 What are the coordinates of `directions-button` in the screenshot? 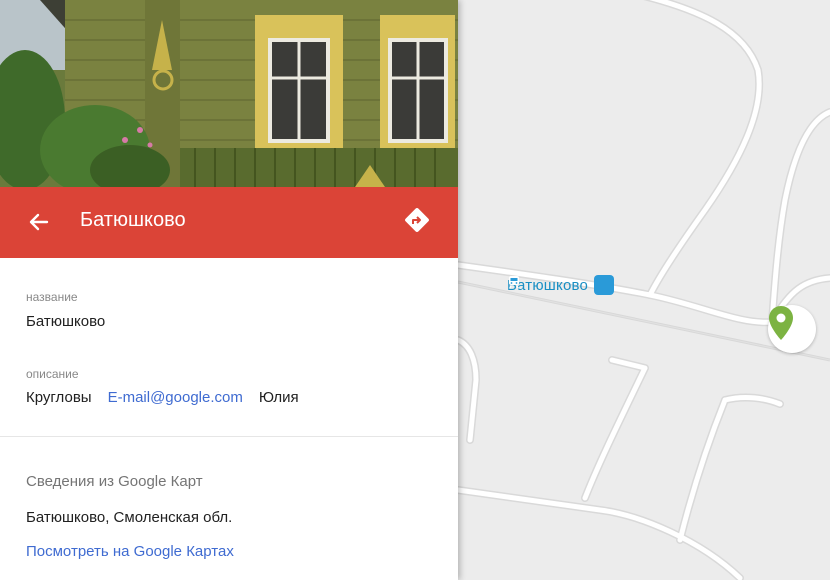 It's located at (417, 220).